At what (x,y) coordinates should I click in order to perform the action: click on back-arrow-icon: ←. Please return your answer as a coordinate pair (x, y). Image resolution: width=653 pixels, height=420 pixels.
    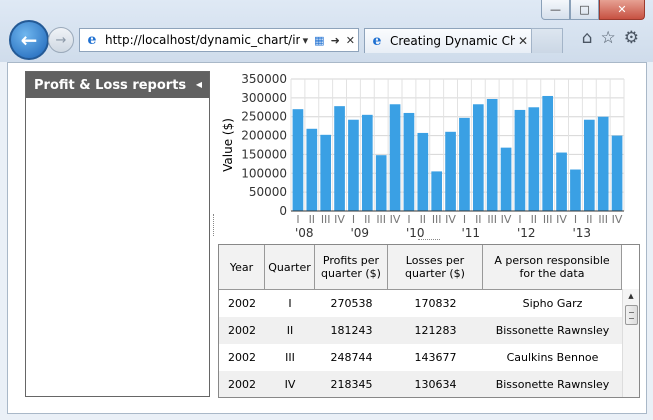
    Looking at the image, I should click on (29, 40).